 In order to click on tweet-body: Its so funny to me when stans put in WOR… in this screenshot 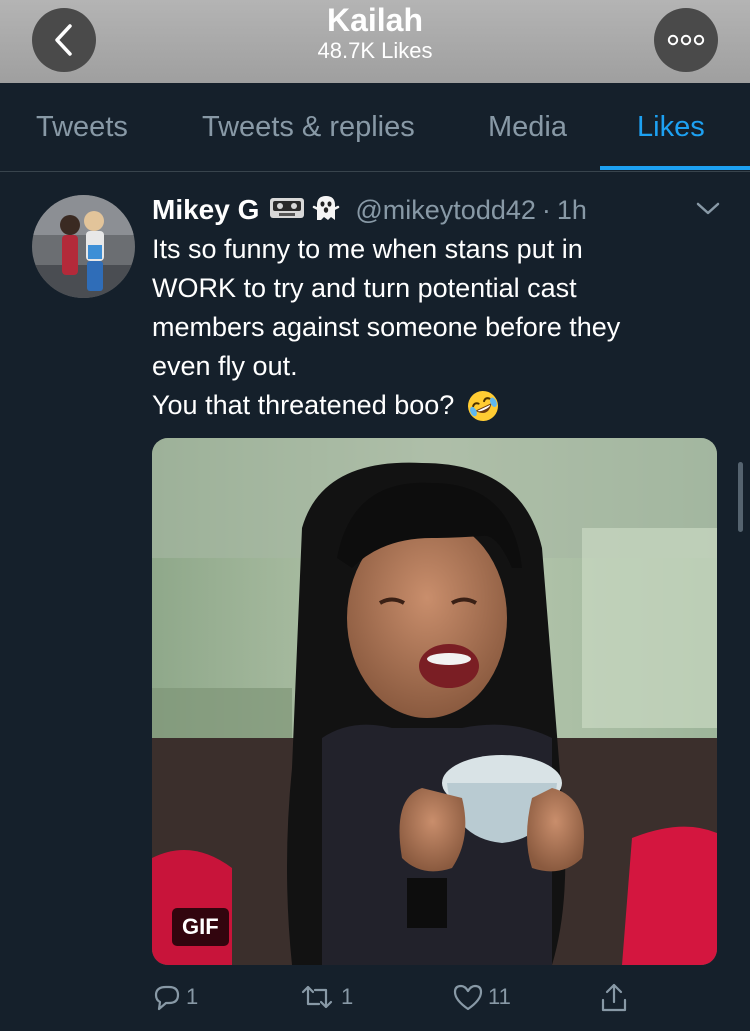, I will do `click(432, 327)`.